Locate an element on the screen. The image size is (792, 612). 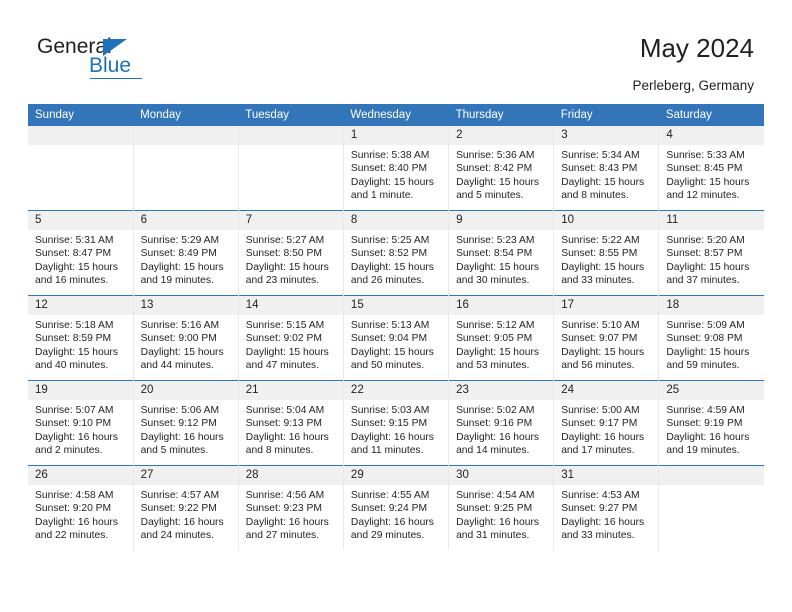
day-number: 26 is located at coordinates (80, 475).